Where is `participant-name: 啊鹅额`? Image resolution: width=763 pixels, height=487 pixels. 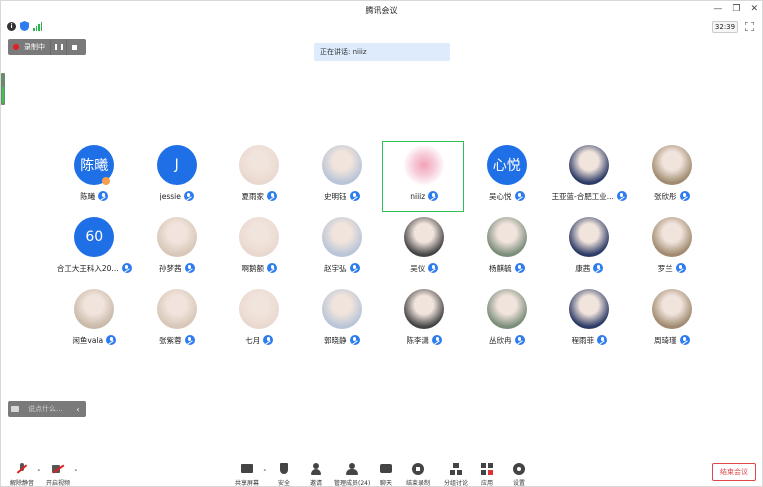
participant-name: 啊鹅额 is located at coordinates (253, 268).